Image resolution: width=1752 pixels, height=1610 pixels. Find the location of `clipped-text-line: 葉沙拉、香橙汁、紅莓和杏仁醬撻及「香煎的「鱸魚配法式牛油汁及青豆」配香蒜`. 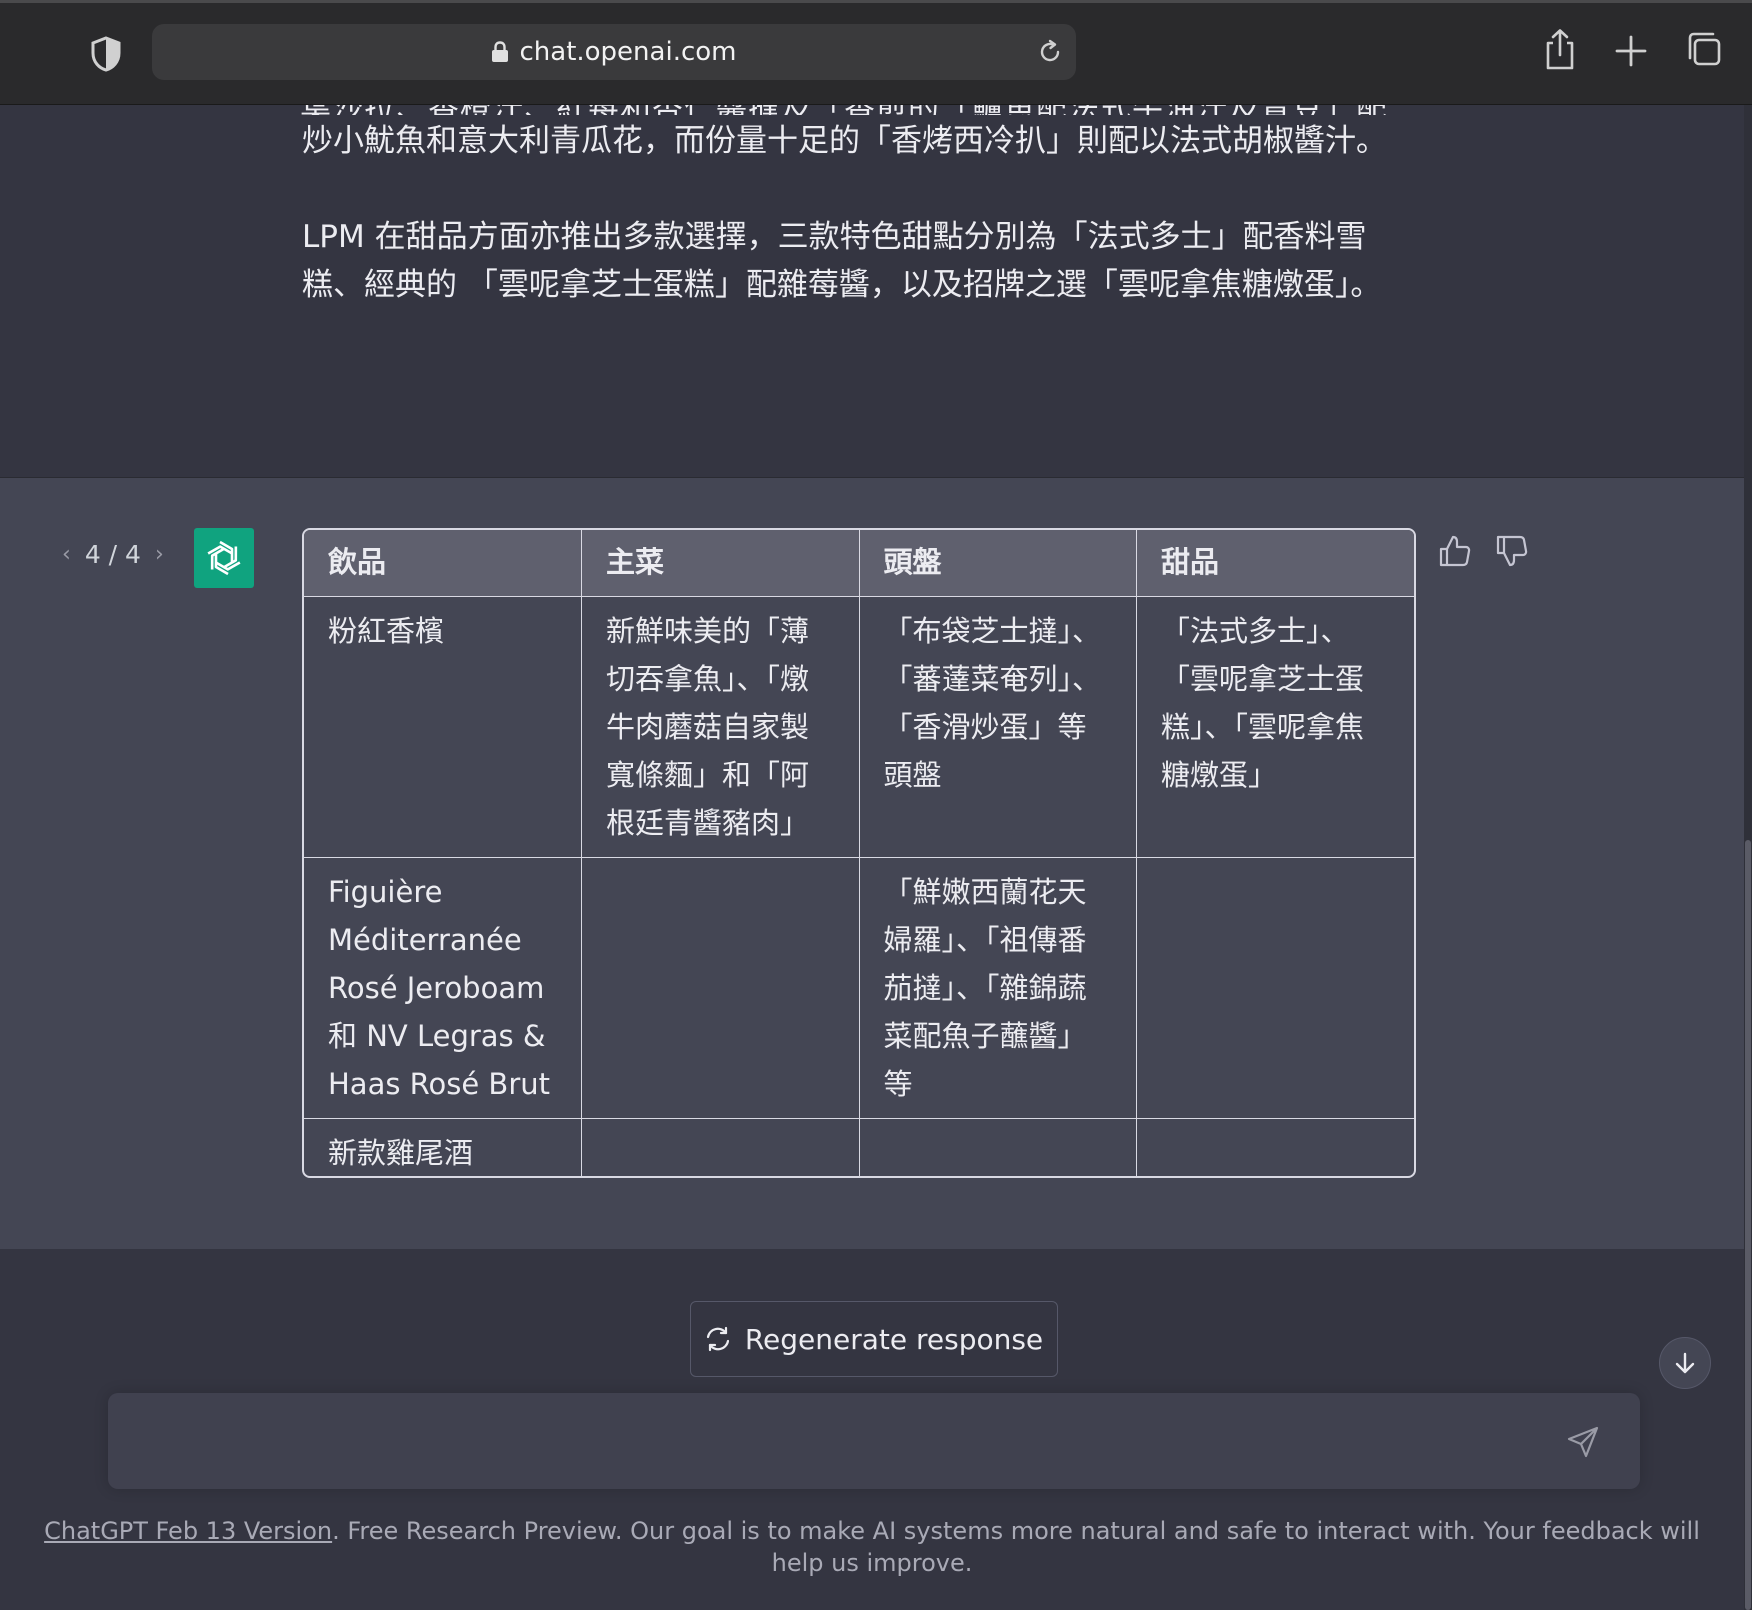

clipped-text-line: 葉沙拉、香橙汁、紅莓和杏仁醬撻及「香煎的「鱸魚配法式牛油汁及青豆」配香蒜 is located at coordinates (855, 110).